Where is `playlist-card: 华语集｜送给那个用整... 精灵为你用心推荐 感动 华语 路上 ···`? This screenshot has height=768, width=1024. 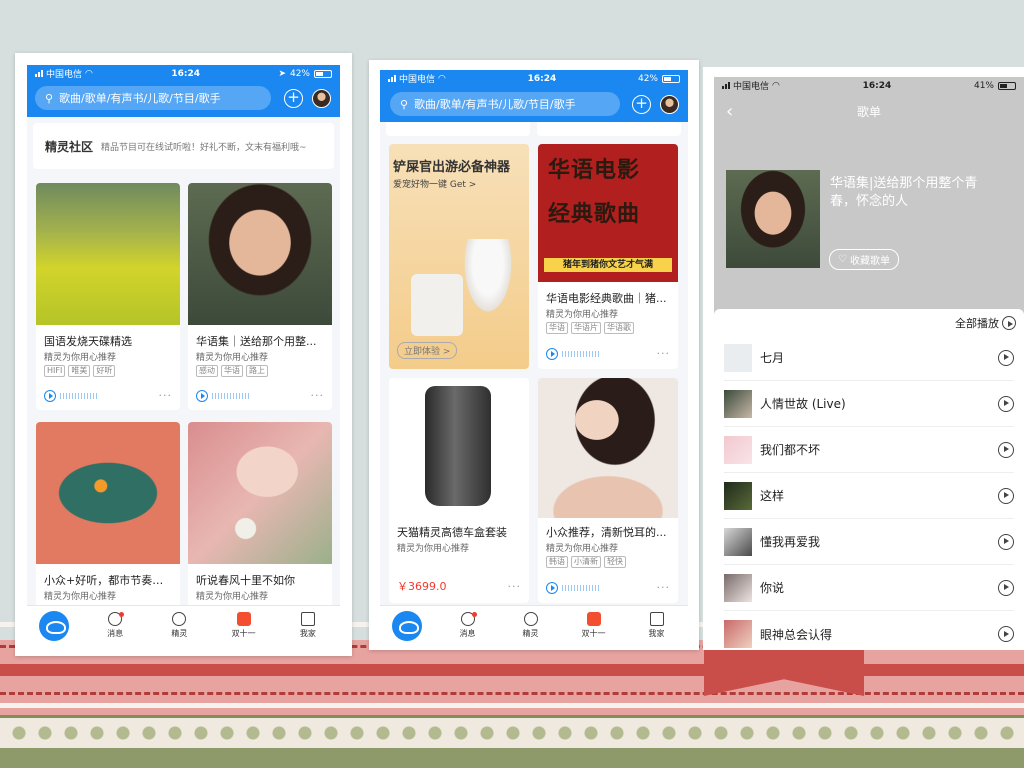 playlist-card: 华语集｜送给那个用整... 精灵为你用心推荐 感动 华语 路上 ··· is located at coordinates (260, 296).